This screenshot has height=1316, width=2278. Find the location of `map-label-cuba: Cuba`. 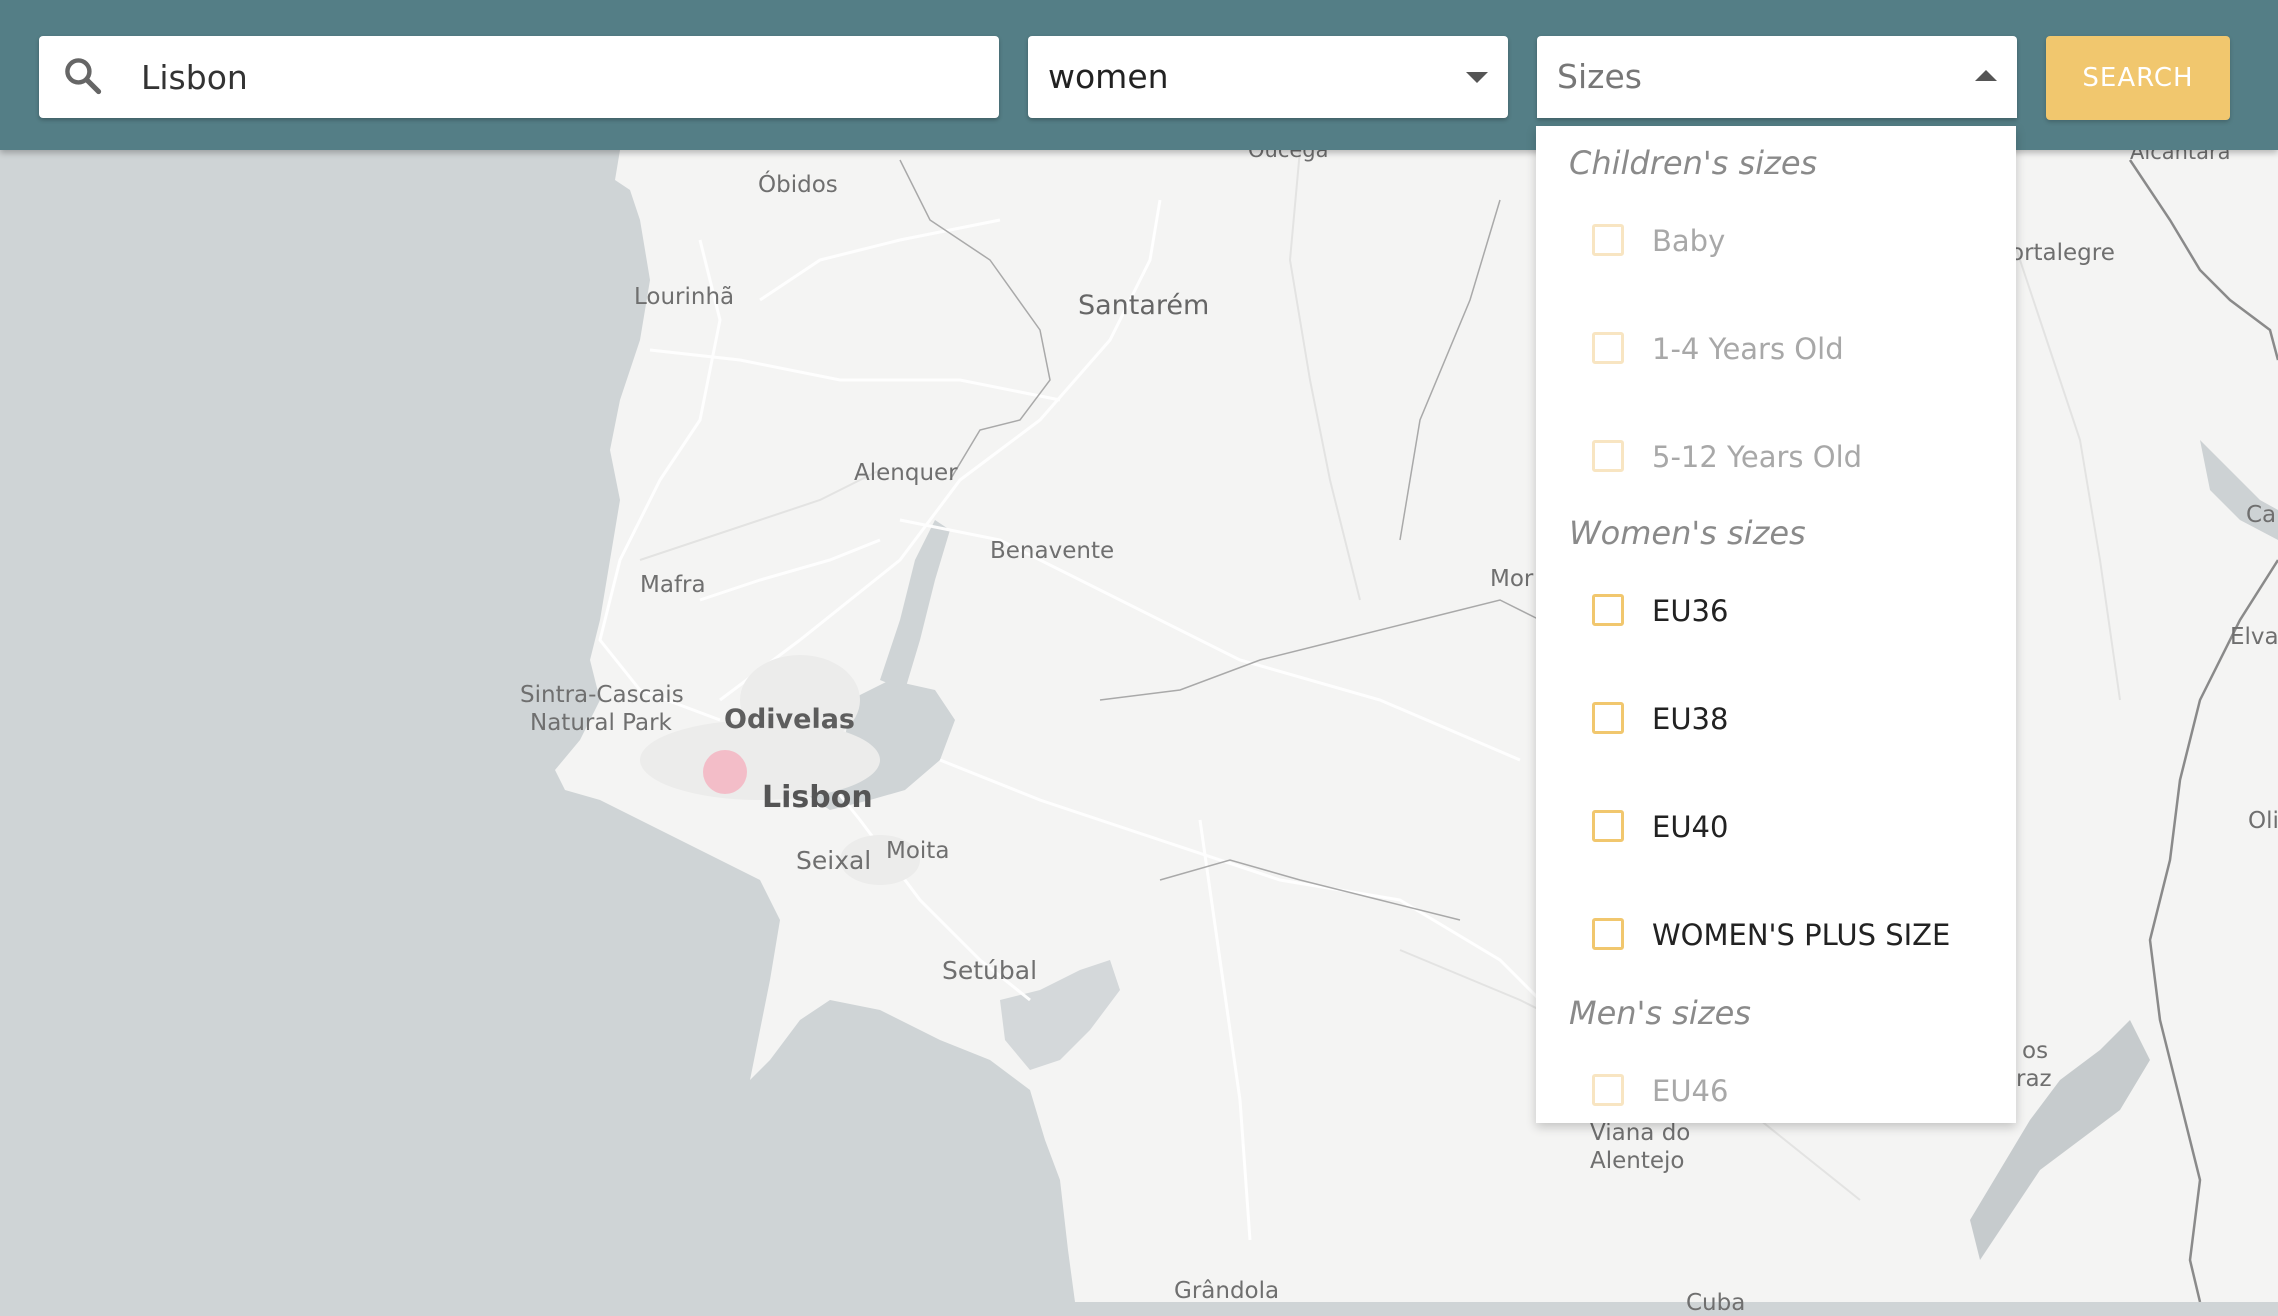

map-label-cuba: Cuba is located at coordinates (1716, 1303).